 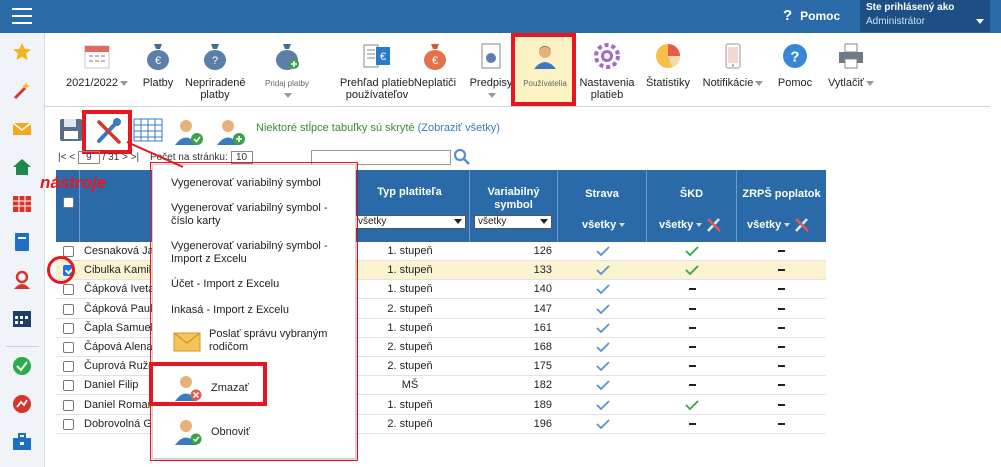 I want to click on menu-item-inkasa-import: Inkasá - Import z Excelu, so click(x=256, y=310).